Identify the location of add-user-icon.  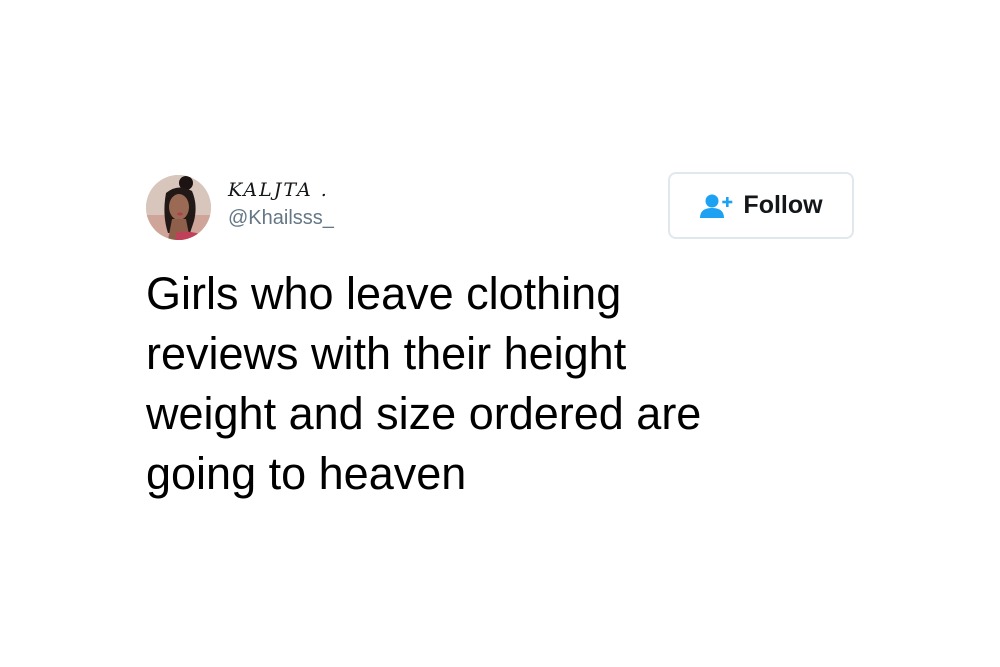
(716, 206).